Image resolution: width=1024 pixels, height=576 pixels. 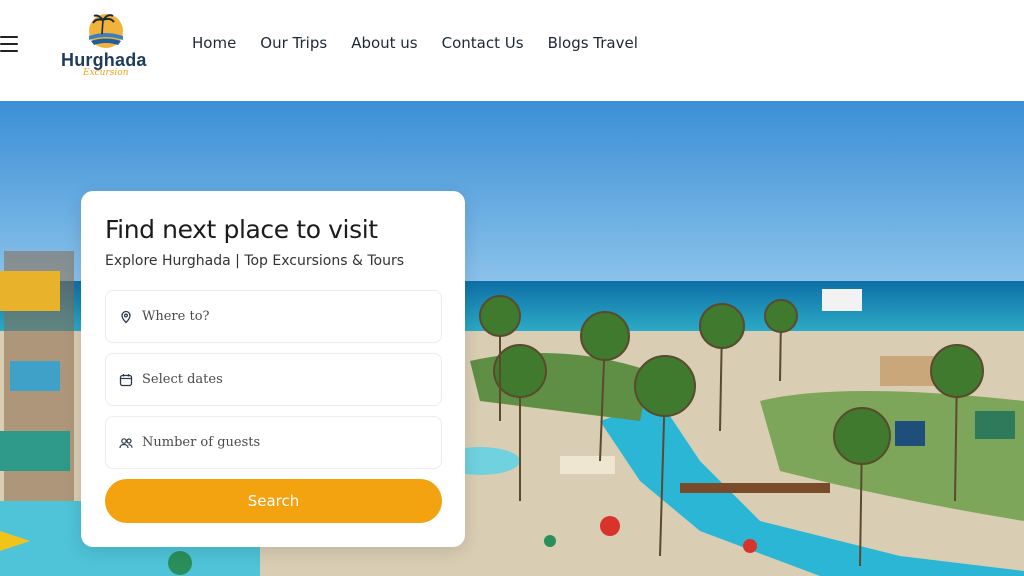 What do you see at coordinates (293, 43) in the screenshot?
I see `nav-our-trips: Our Trips` at bounding box center [293, 43].